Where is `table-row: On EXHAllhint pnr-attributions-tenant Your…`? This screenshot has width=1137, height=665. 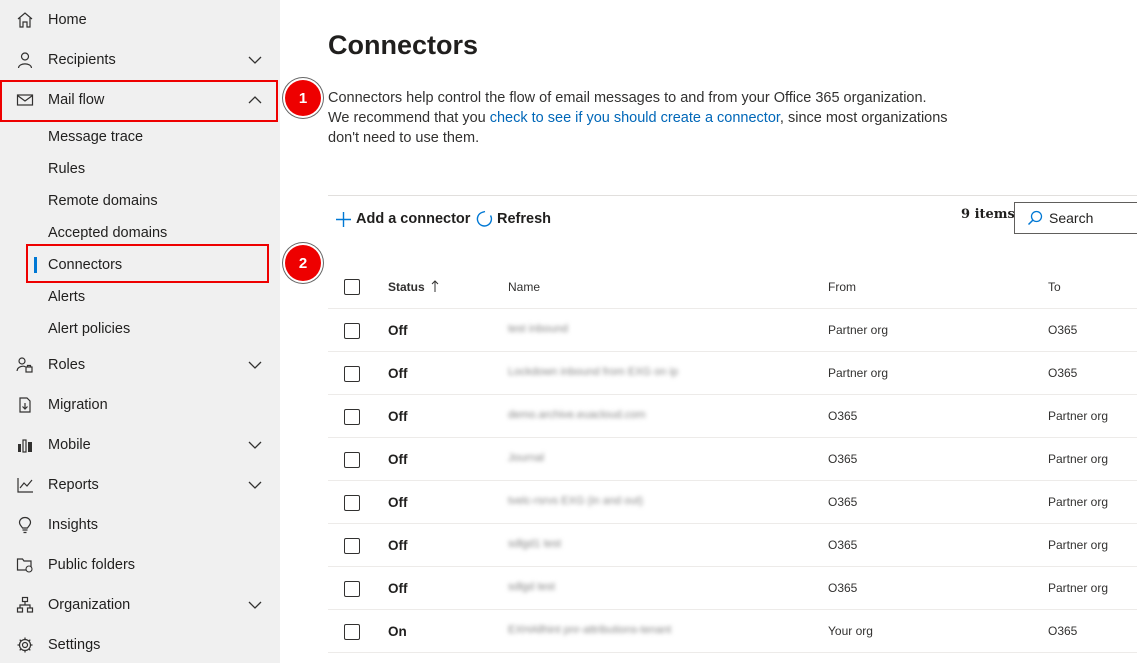
table-row: On EXHAllhint pnr-attributions-tenant Your… is located at coordinates (732, 631).